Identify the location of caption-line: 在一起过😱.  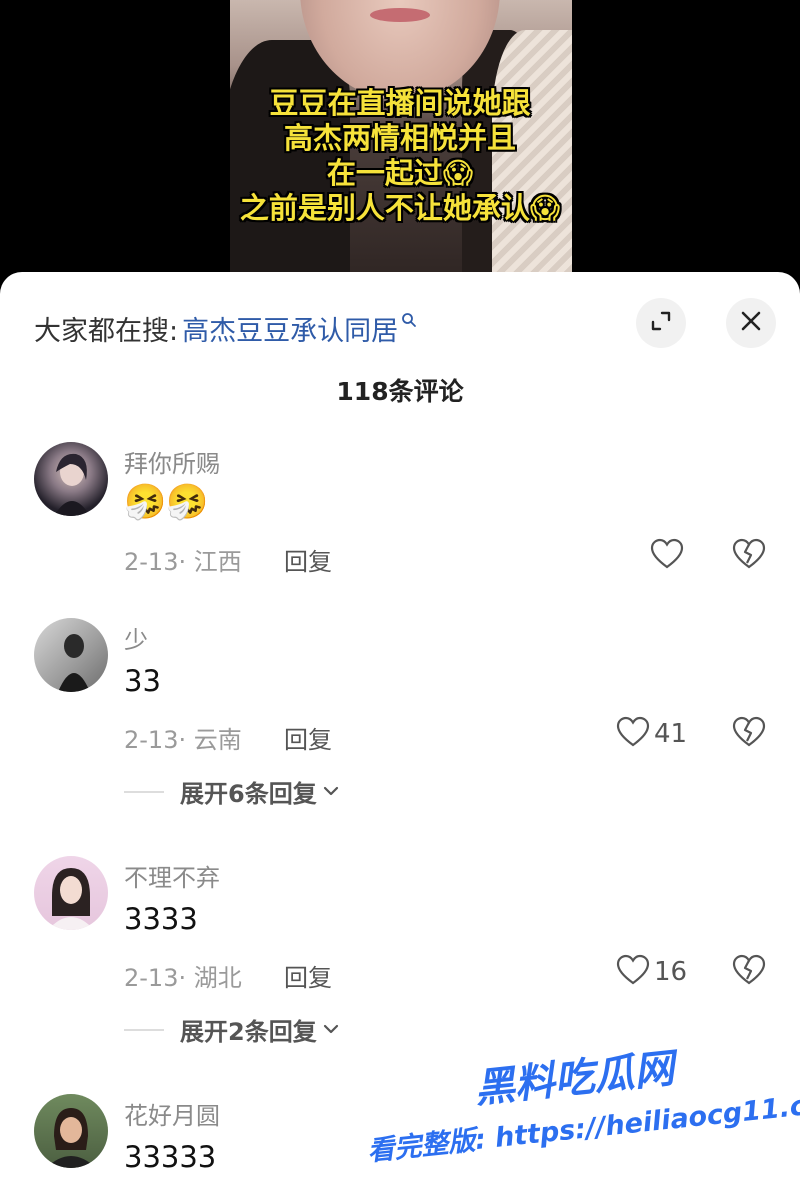
(400, 173).